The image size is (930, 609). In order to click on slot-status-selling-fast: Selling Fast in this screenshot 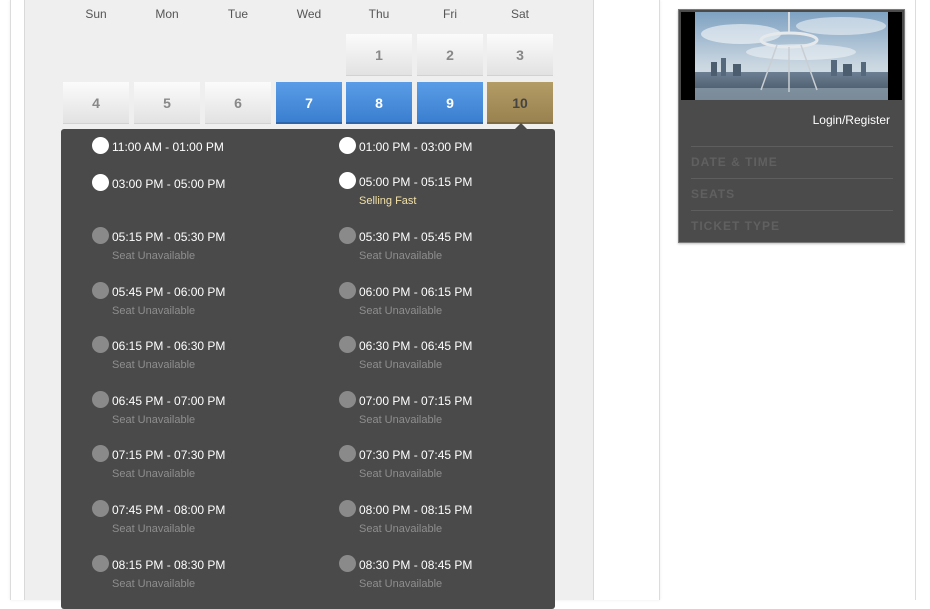, I will do `click(388, 201)`.